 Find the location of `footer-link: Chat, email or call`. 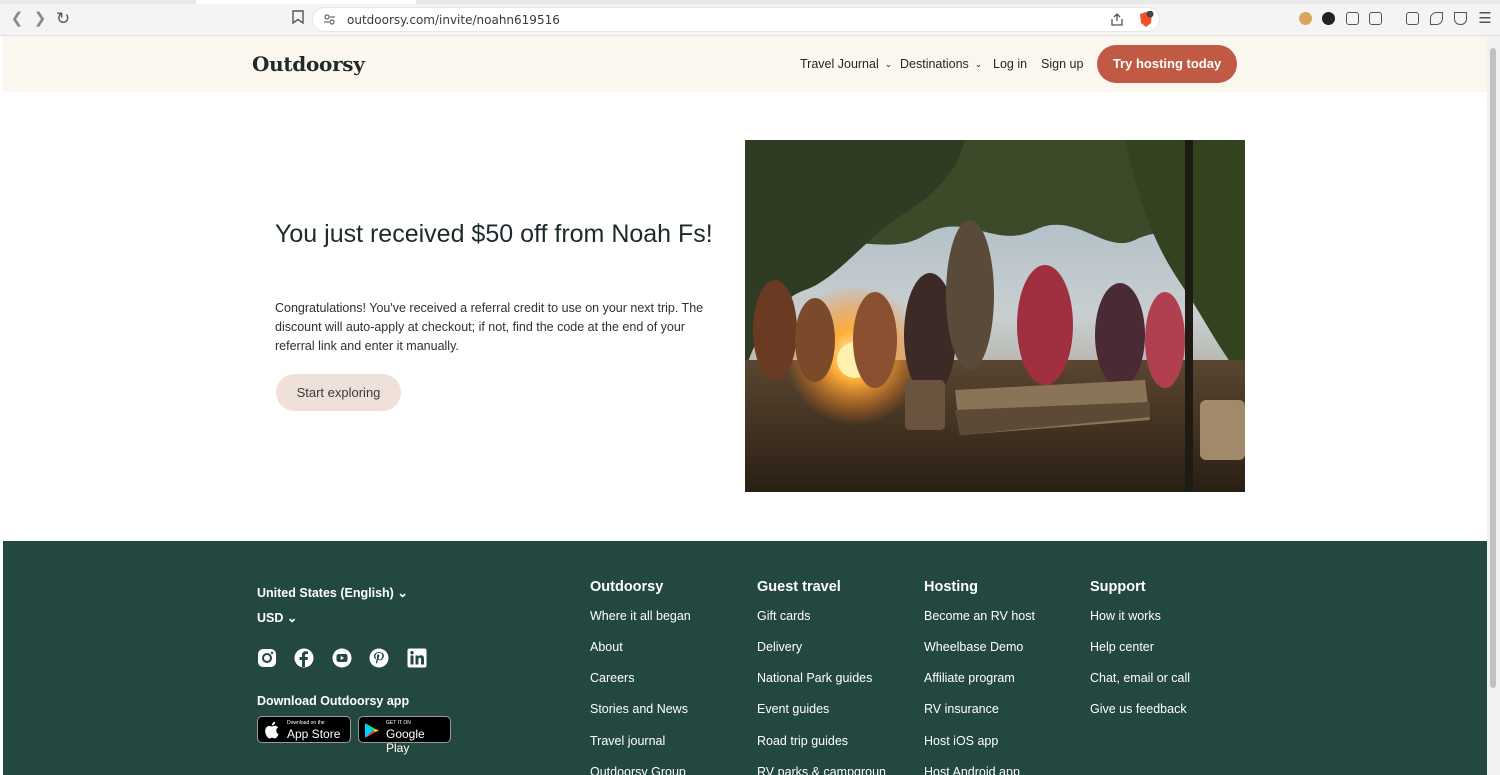

footer-link: Chat, email or call is located at coordinates (1140, 678).